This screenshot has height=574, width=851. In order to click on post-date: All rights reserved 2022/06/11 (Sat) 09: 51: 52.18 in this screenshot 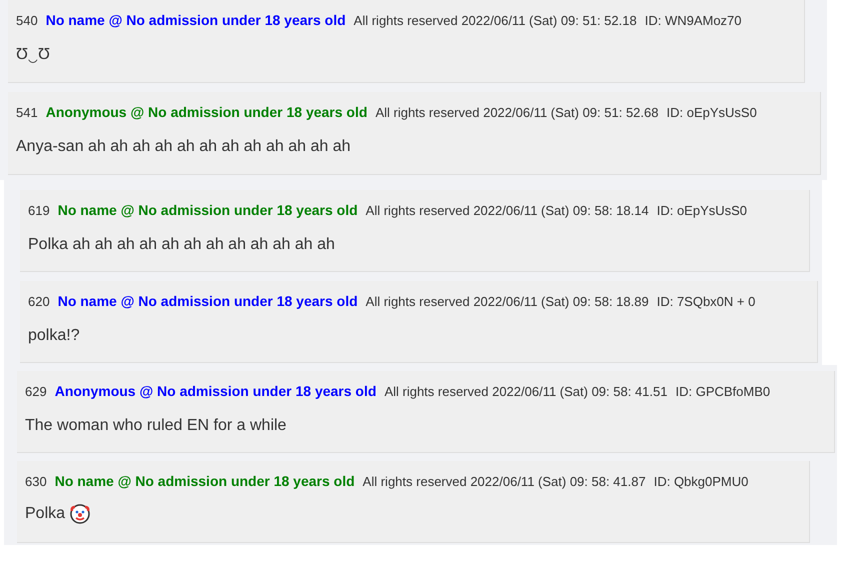, I will do `click(495, 21)`.